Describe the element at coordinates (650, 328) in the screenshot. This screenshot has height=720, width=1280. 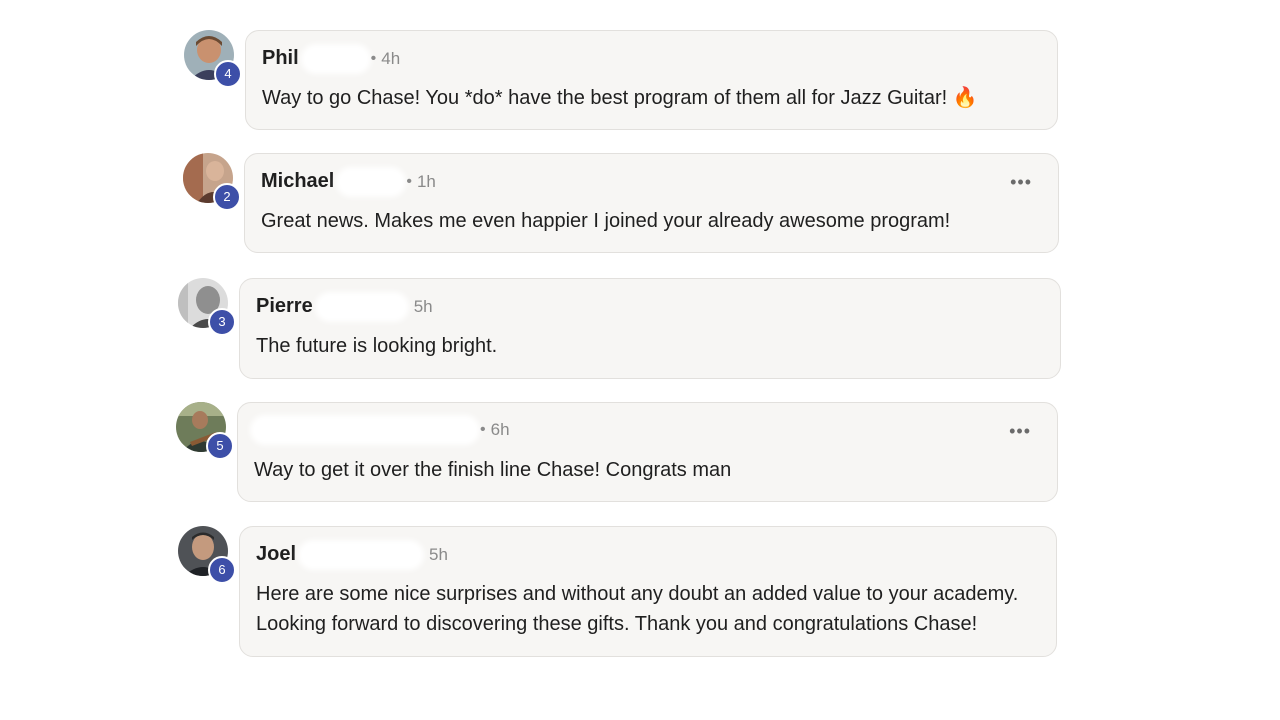
I see `comment-bubble: Pierre 5h The future is looking bright.` at that location.